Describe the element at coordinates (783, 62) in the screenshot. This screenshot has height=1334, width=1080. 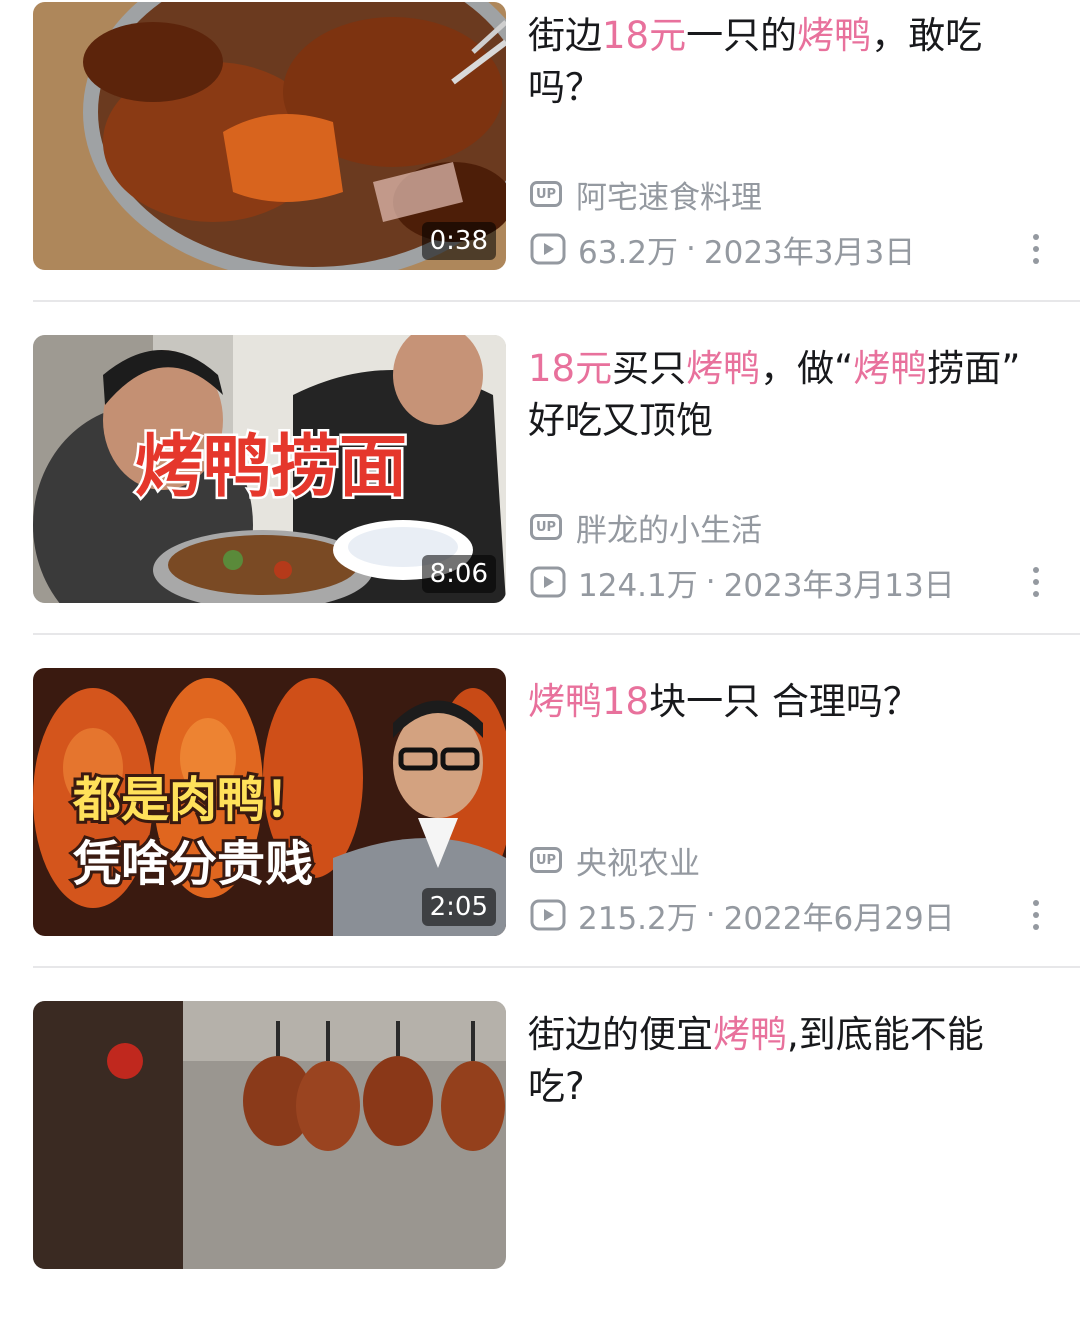
I see `video-title: 街边18元一只的烤鸭，敢吃 吗？` at that location.